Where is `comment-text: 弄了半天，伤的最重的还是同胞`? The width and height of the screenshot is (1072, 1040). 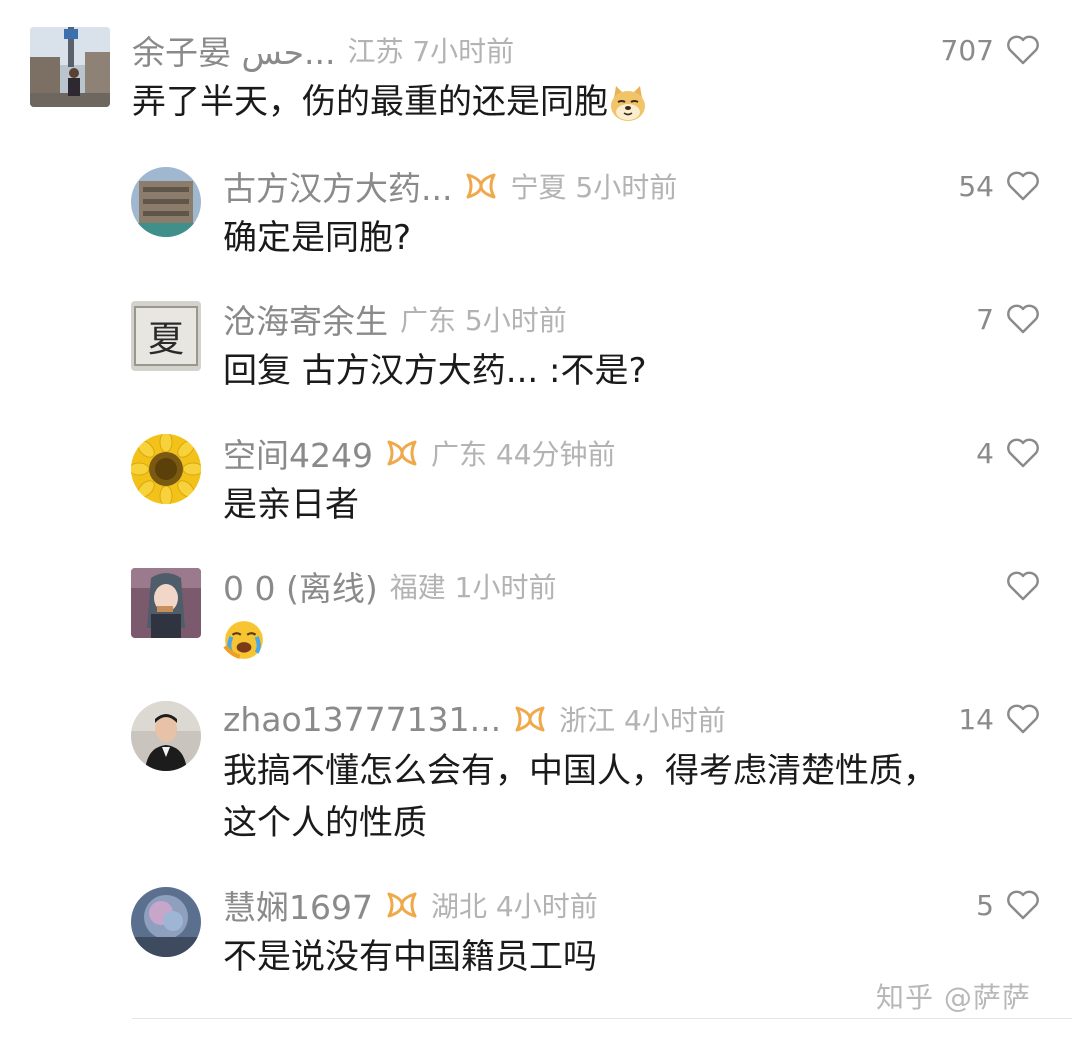 comment-text: 弄了半天，伤的最重的还是同胞 is located at coordinates (390, 102).